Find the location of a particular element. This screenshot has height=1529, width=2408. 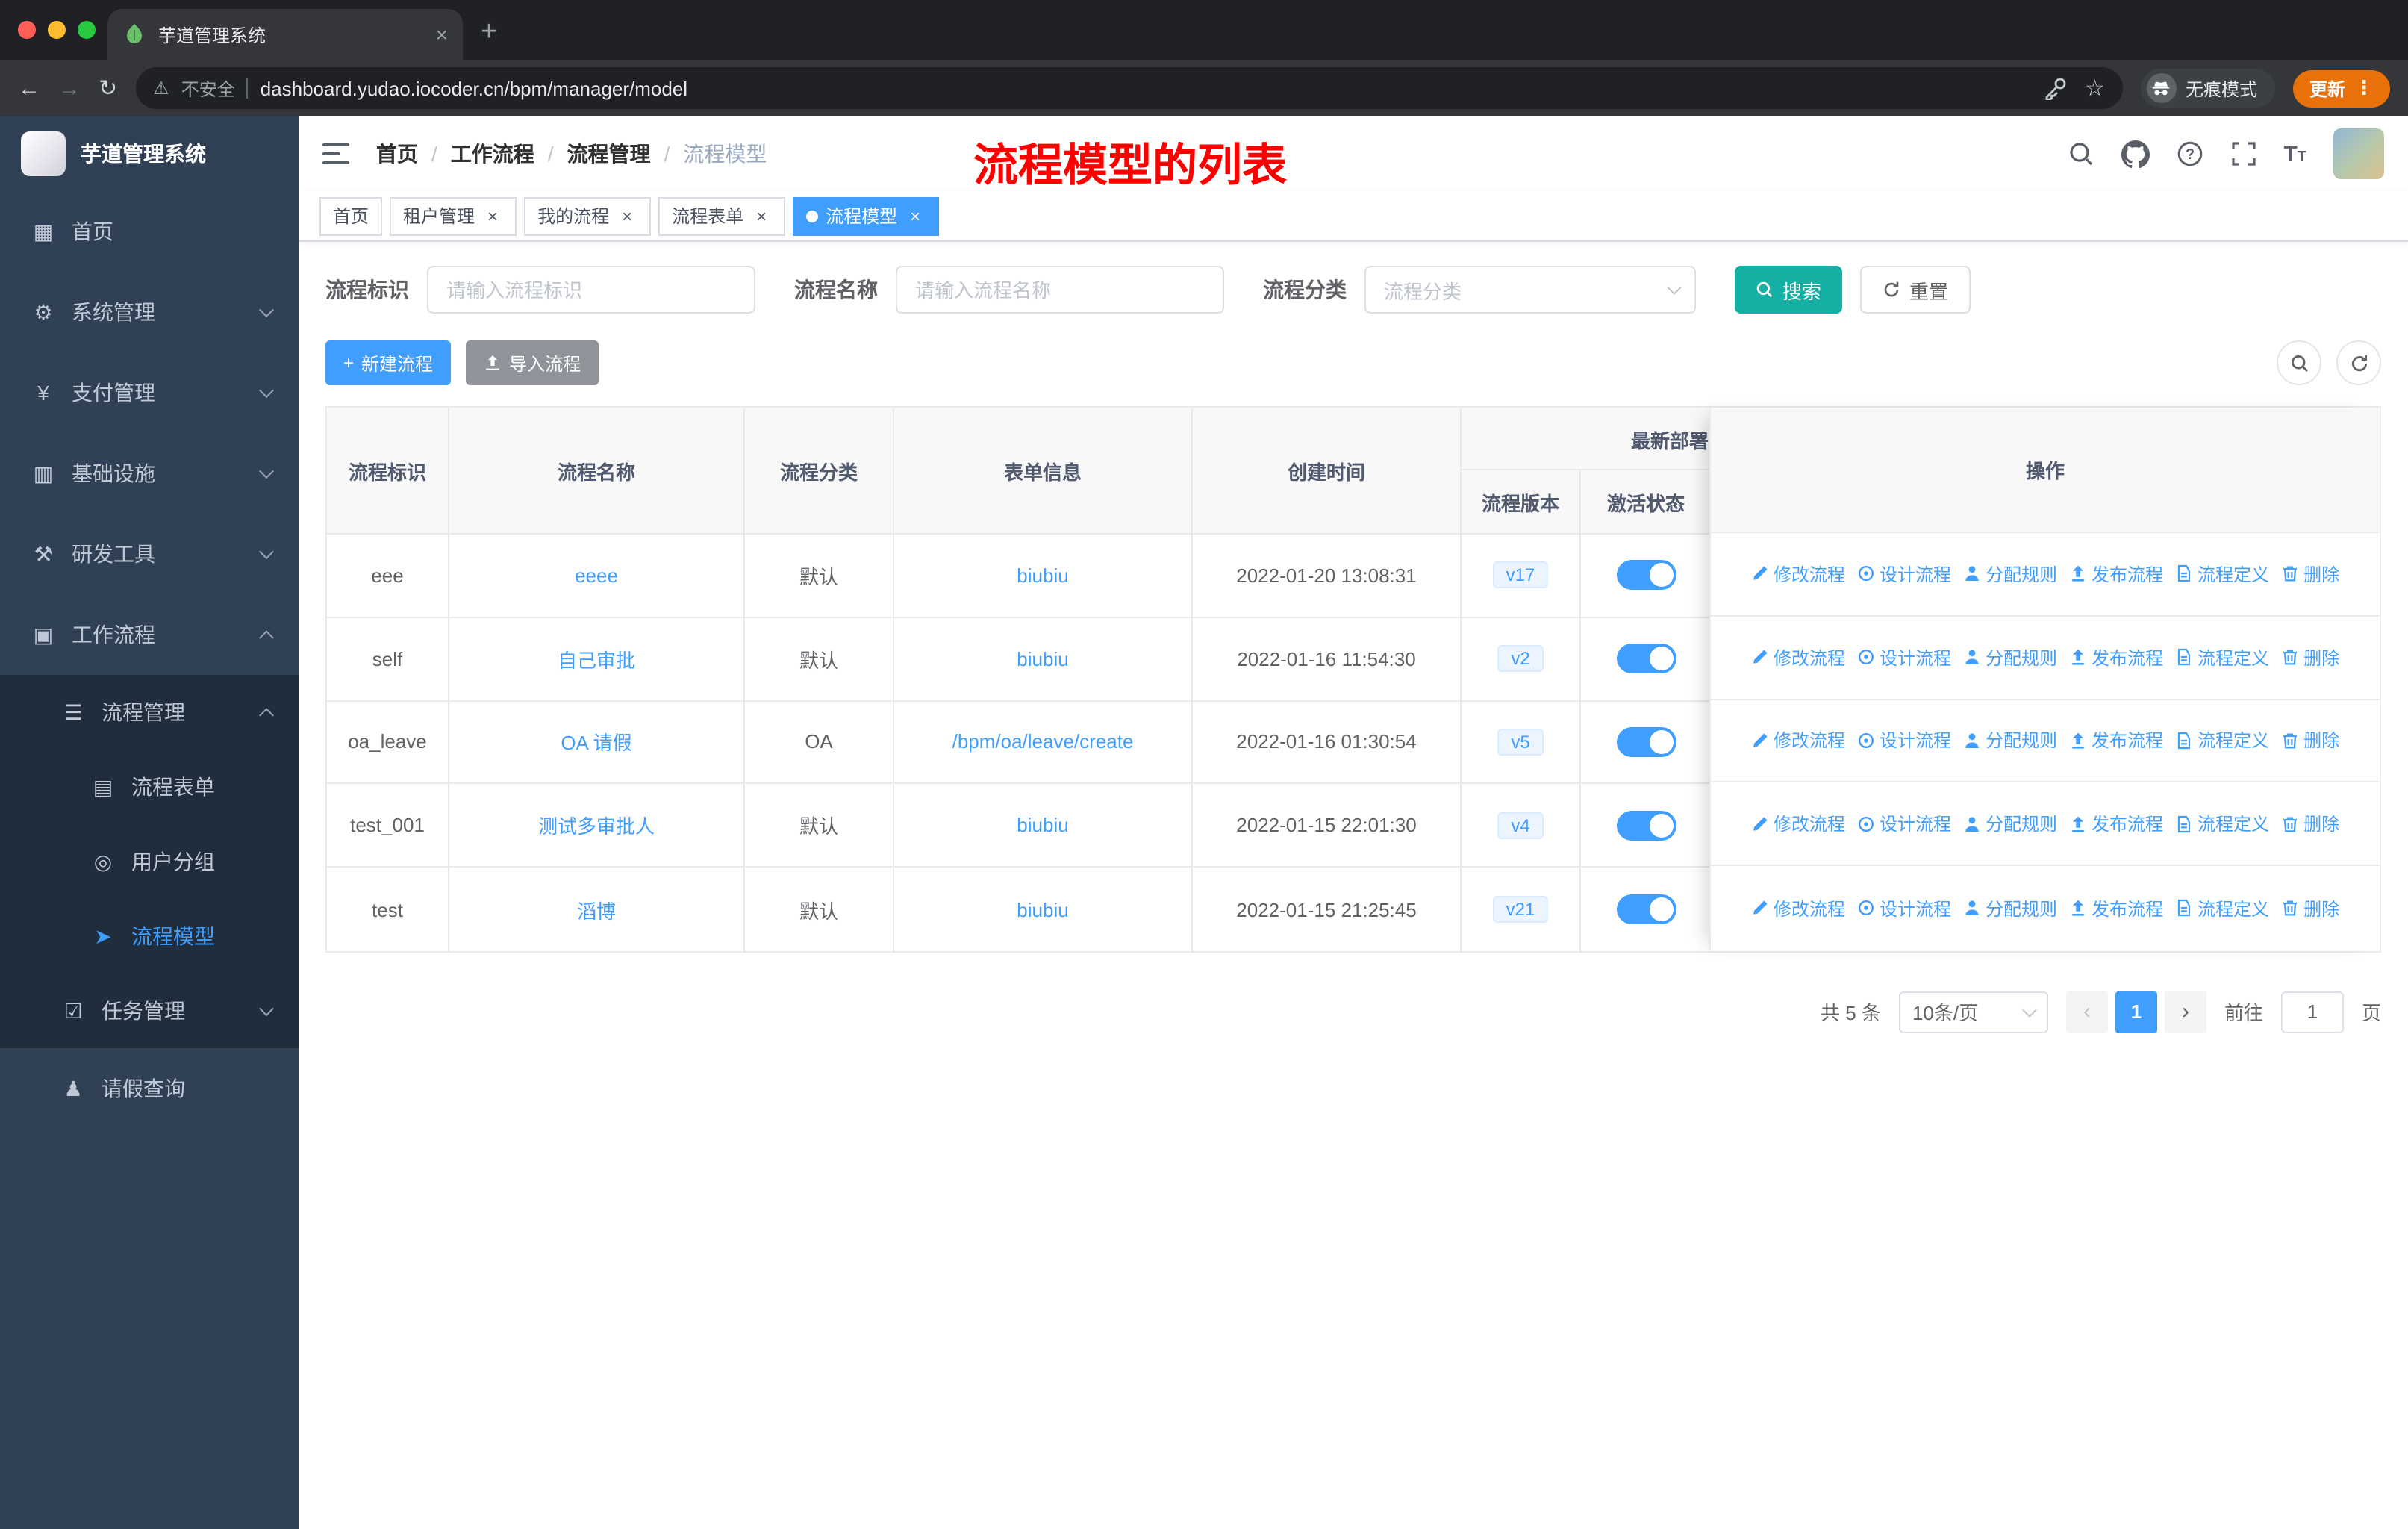

view-tag: 流程模型 × is located at coordinates (866, 215).